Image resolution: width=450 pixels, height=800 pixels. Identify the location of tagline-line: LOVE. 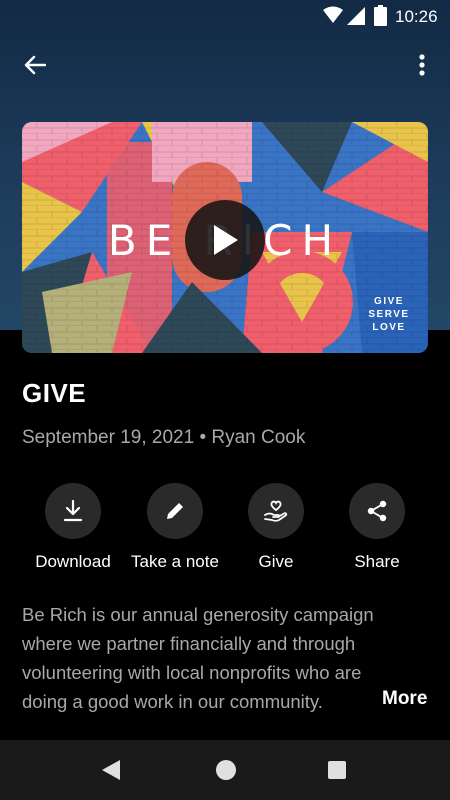
(389, 327).